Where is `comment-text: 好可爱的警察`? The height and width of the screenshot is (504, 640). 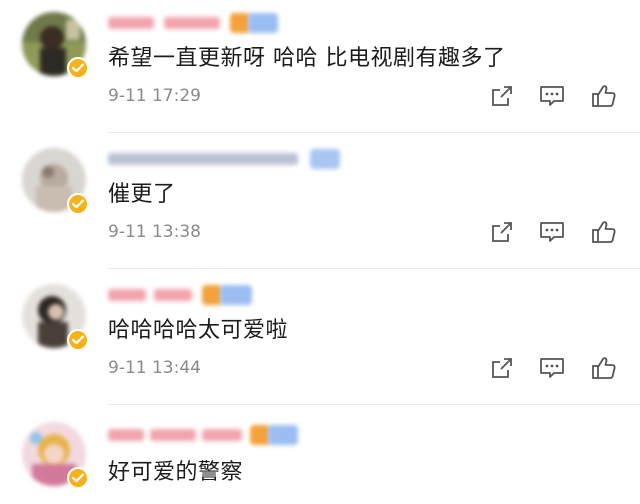
comment-text: 好可爱的警察 is located at coordinates (176, 472).